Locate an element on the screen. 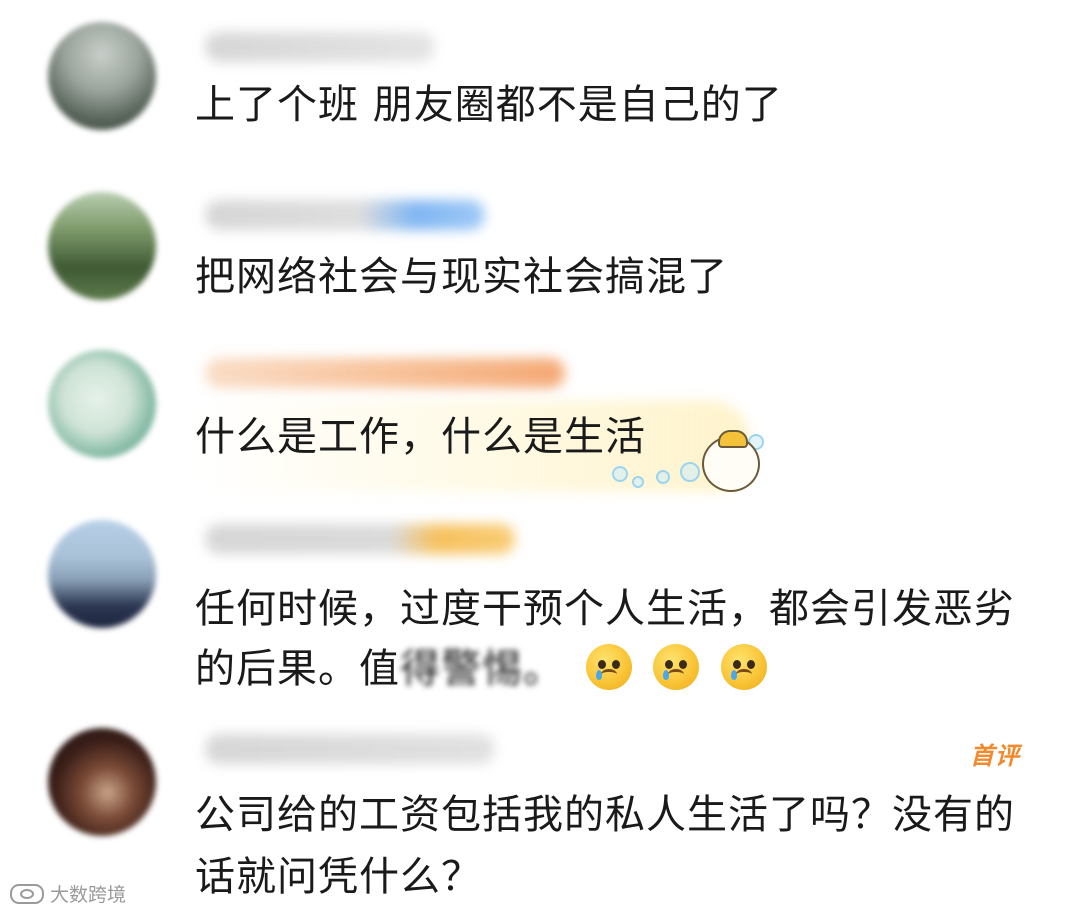 The height and width of the screenshot is (911, 1080). comment-text-line-2: 的后果。值得警惕。 is located at coordinates (481, 669).